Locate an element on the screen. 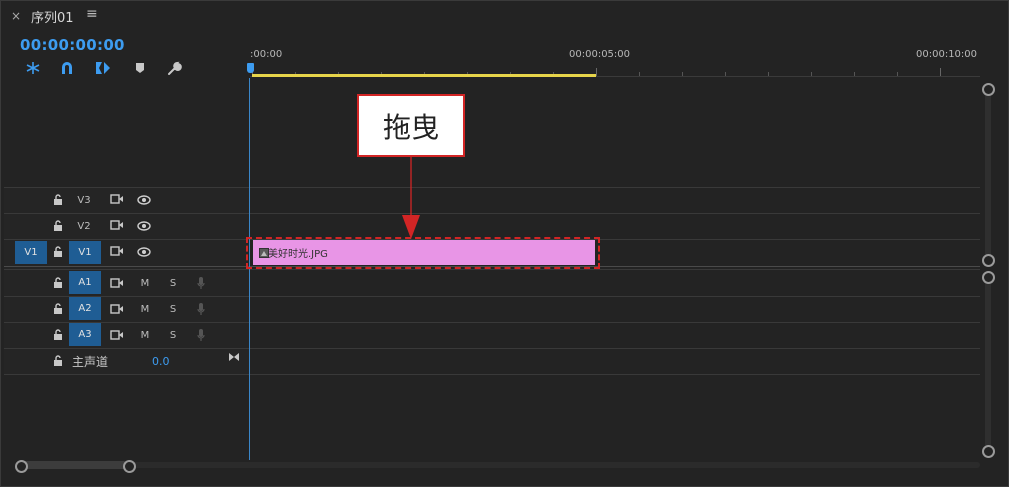  audio-vertical-scrollbar is located at coordinates (988, 363).